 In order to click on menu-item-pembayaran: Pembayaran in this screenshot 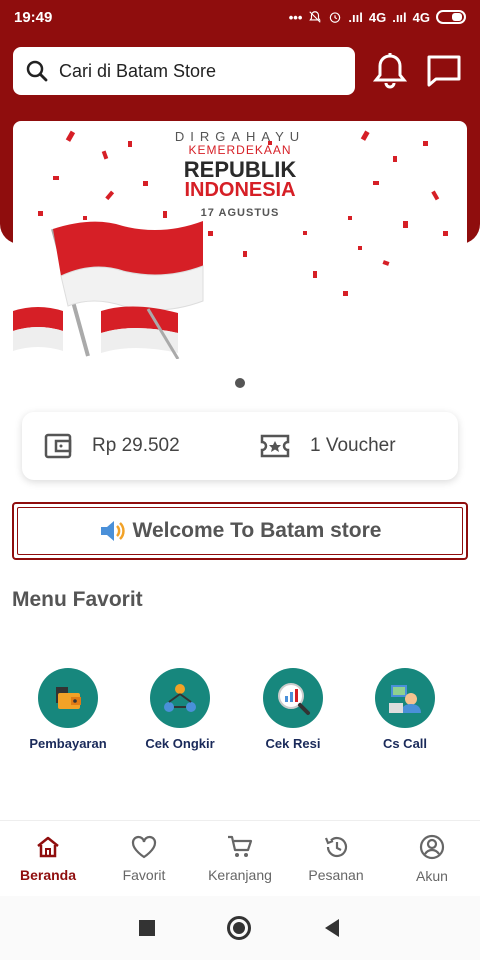, I will do `click(68, 709)`.